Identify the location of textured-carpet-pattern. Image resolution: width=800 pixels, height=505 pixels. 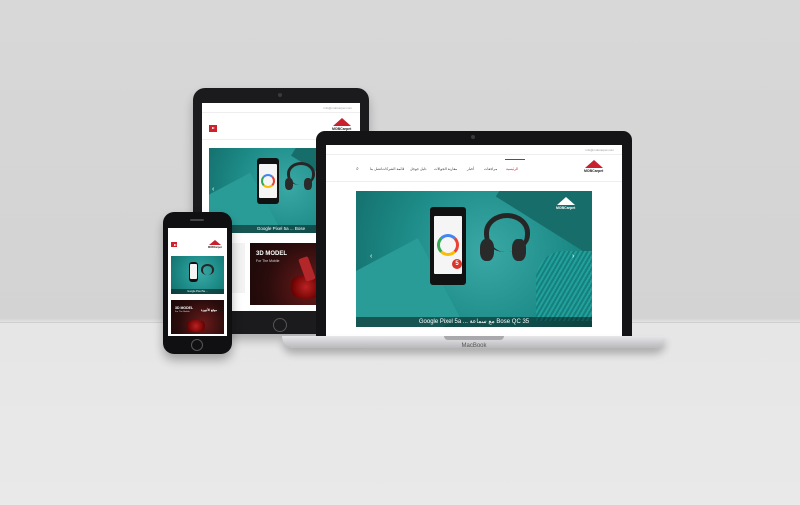
(564, 286).